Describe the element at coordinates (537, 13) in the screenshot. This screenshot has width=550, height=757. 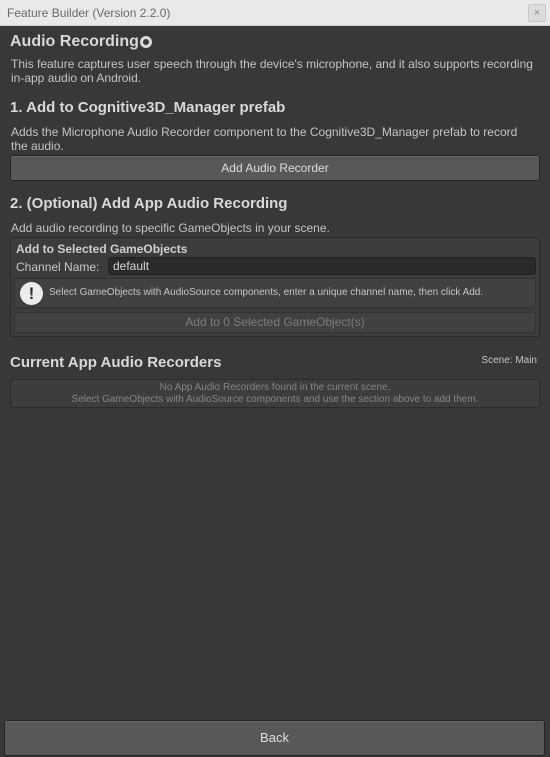
I see `close-button: ×` at that location.